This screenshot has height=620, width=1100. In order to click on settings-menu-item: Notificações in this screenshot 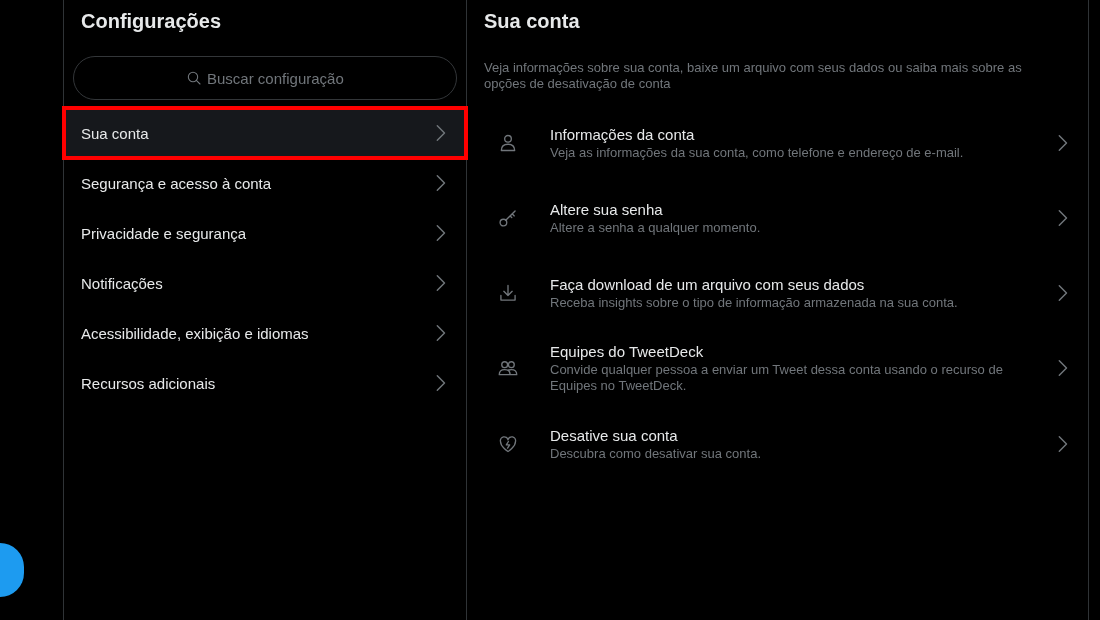, I will do `click(265, 283)`.